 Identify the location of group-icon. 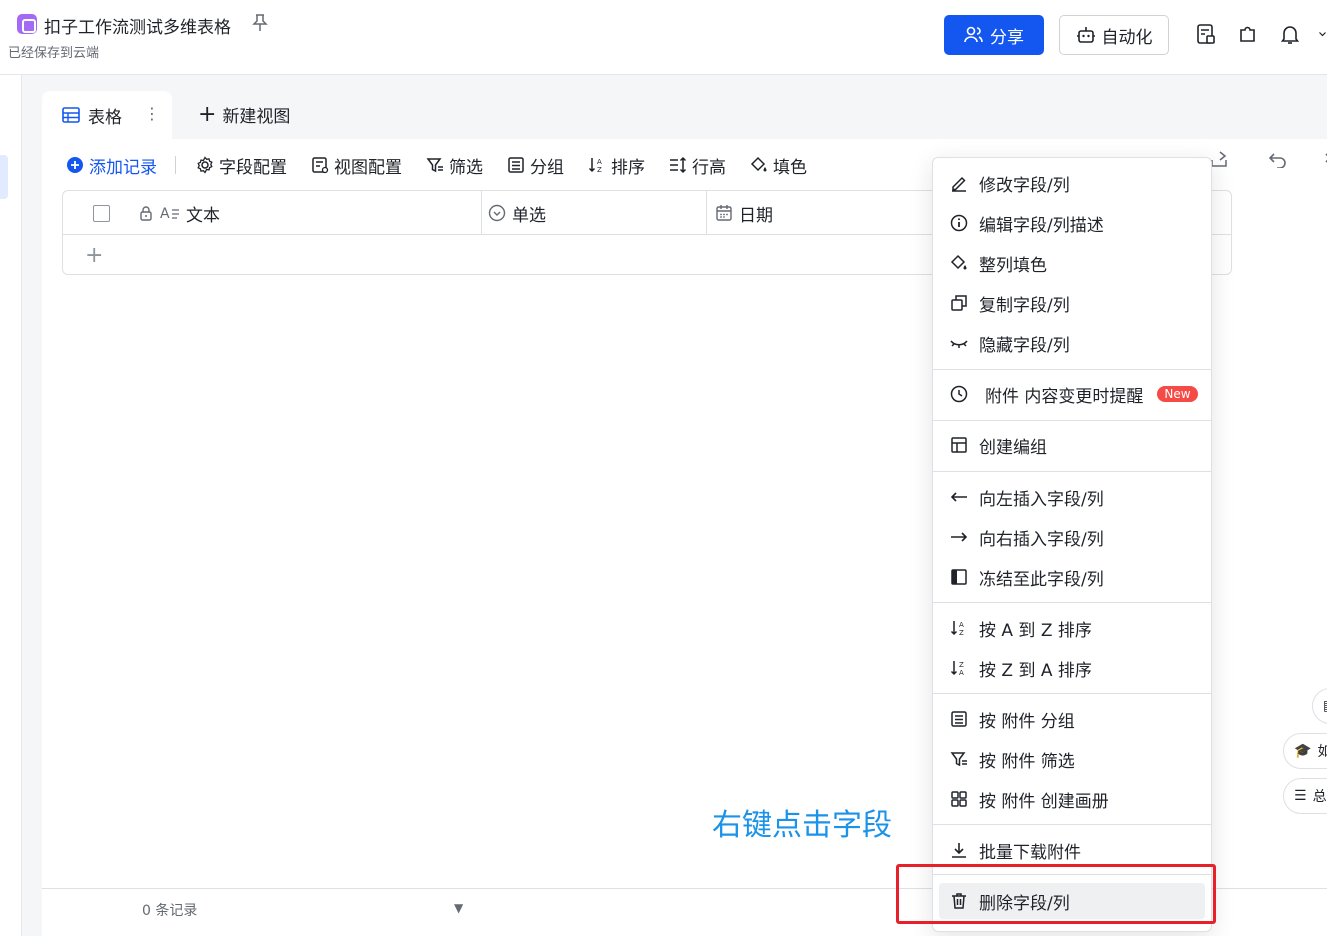
(959, 719).